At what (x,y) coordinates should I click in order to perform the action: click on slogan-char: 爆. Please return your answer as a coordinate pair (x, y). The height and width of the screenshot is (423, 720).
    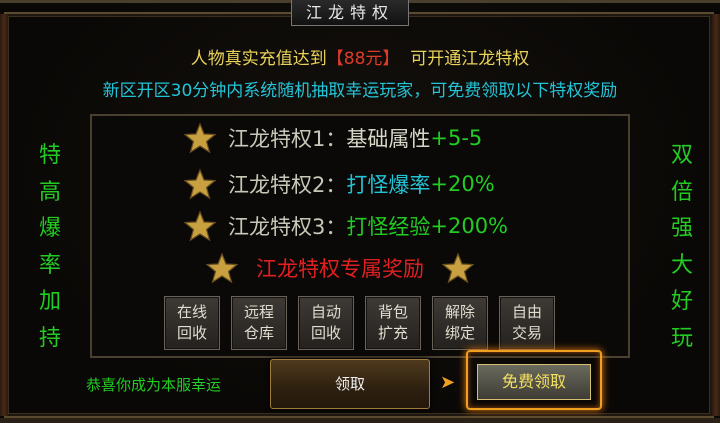
    Looking at the image, I should click on (49, 229).